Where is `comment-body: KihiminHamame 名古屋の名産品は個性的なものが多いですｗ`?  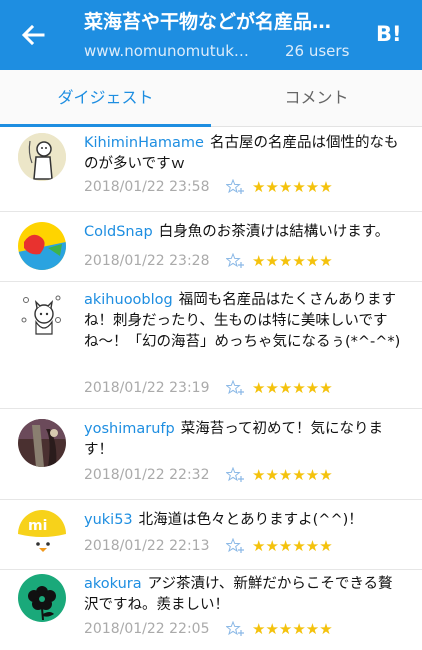
comment-body: KihiminHamame 名古屋の名産品は個性的なものが多いですｗ is located at coordinates (243, 154).